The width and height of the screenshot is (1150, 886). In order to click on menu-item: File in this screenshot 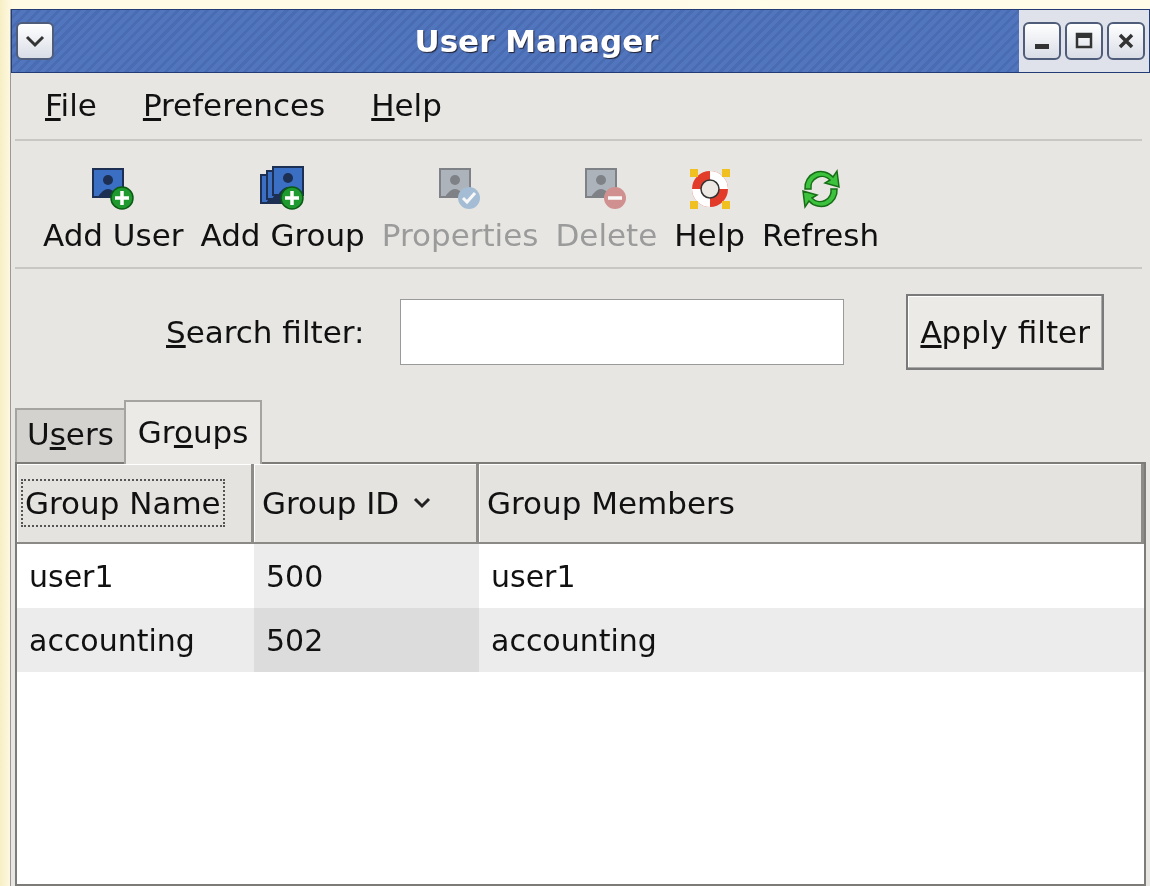, I will do `click(71, 113)`.